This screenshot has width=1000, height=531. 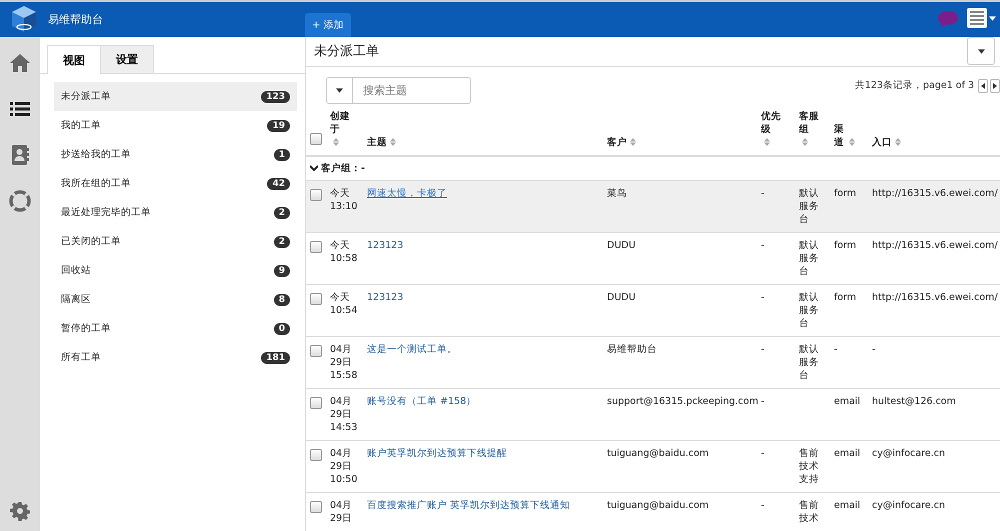 I want to click on view-label: 回收站, so click(x=76, y=270).